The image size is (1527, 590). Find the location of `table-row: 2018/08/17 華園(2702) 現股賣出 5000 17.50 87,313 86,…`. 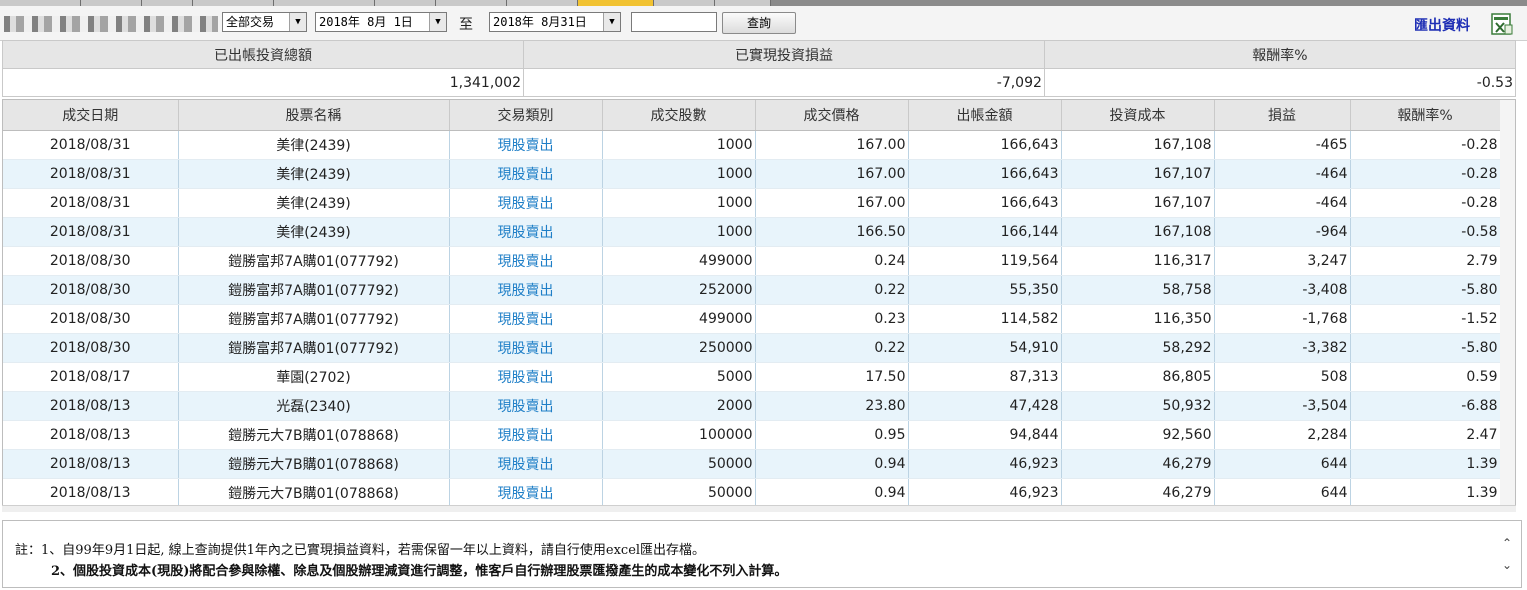

table-row: 2018/08/17 華園(2702) 現股賣出 5000 17.50 87,313 86,… is located at coordinates (752, 377).